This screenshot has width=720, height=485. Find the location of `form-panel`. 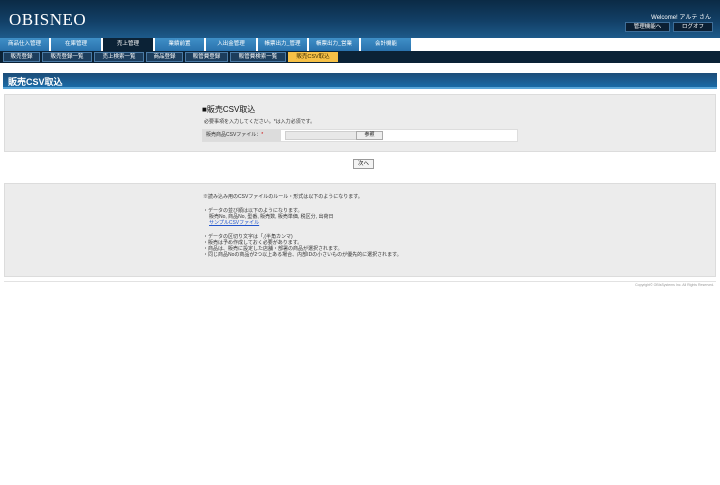

form-panel is located at coordinates (360, 123).